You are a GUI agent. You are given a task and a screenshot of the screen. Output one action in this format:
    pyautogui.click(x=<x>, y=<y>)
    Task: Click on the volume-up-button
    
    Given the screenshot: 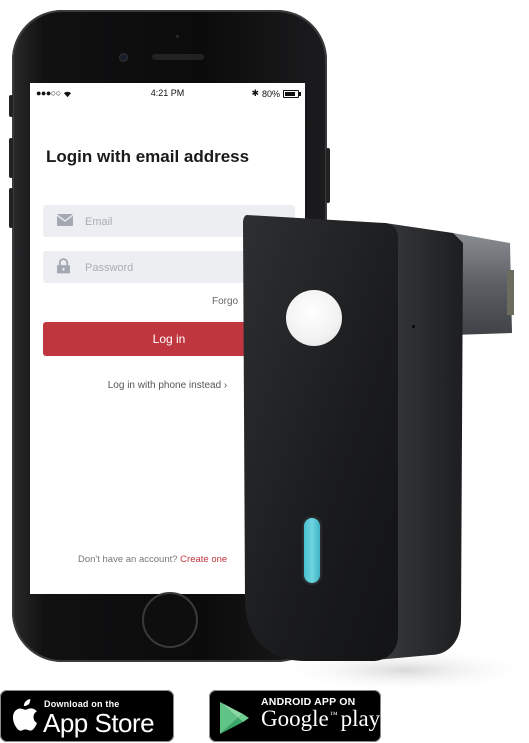 What is the action you would take?
    pyautogui.click(x=11, y=158)
    